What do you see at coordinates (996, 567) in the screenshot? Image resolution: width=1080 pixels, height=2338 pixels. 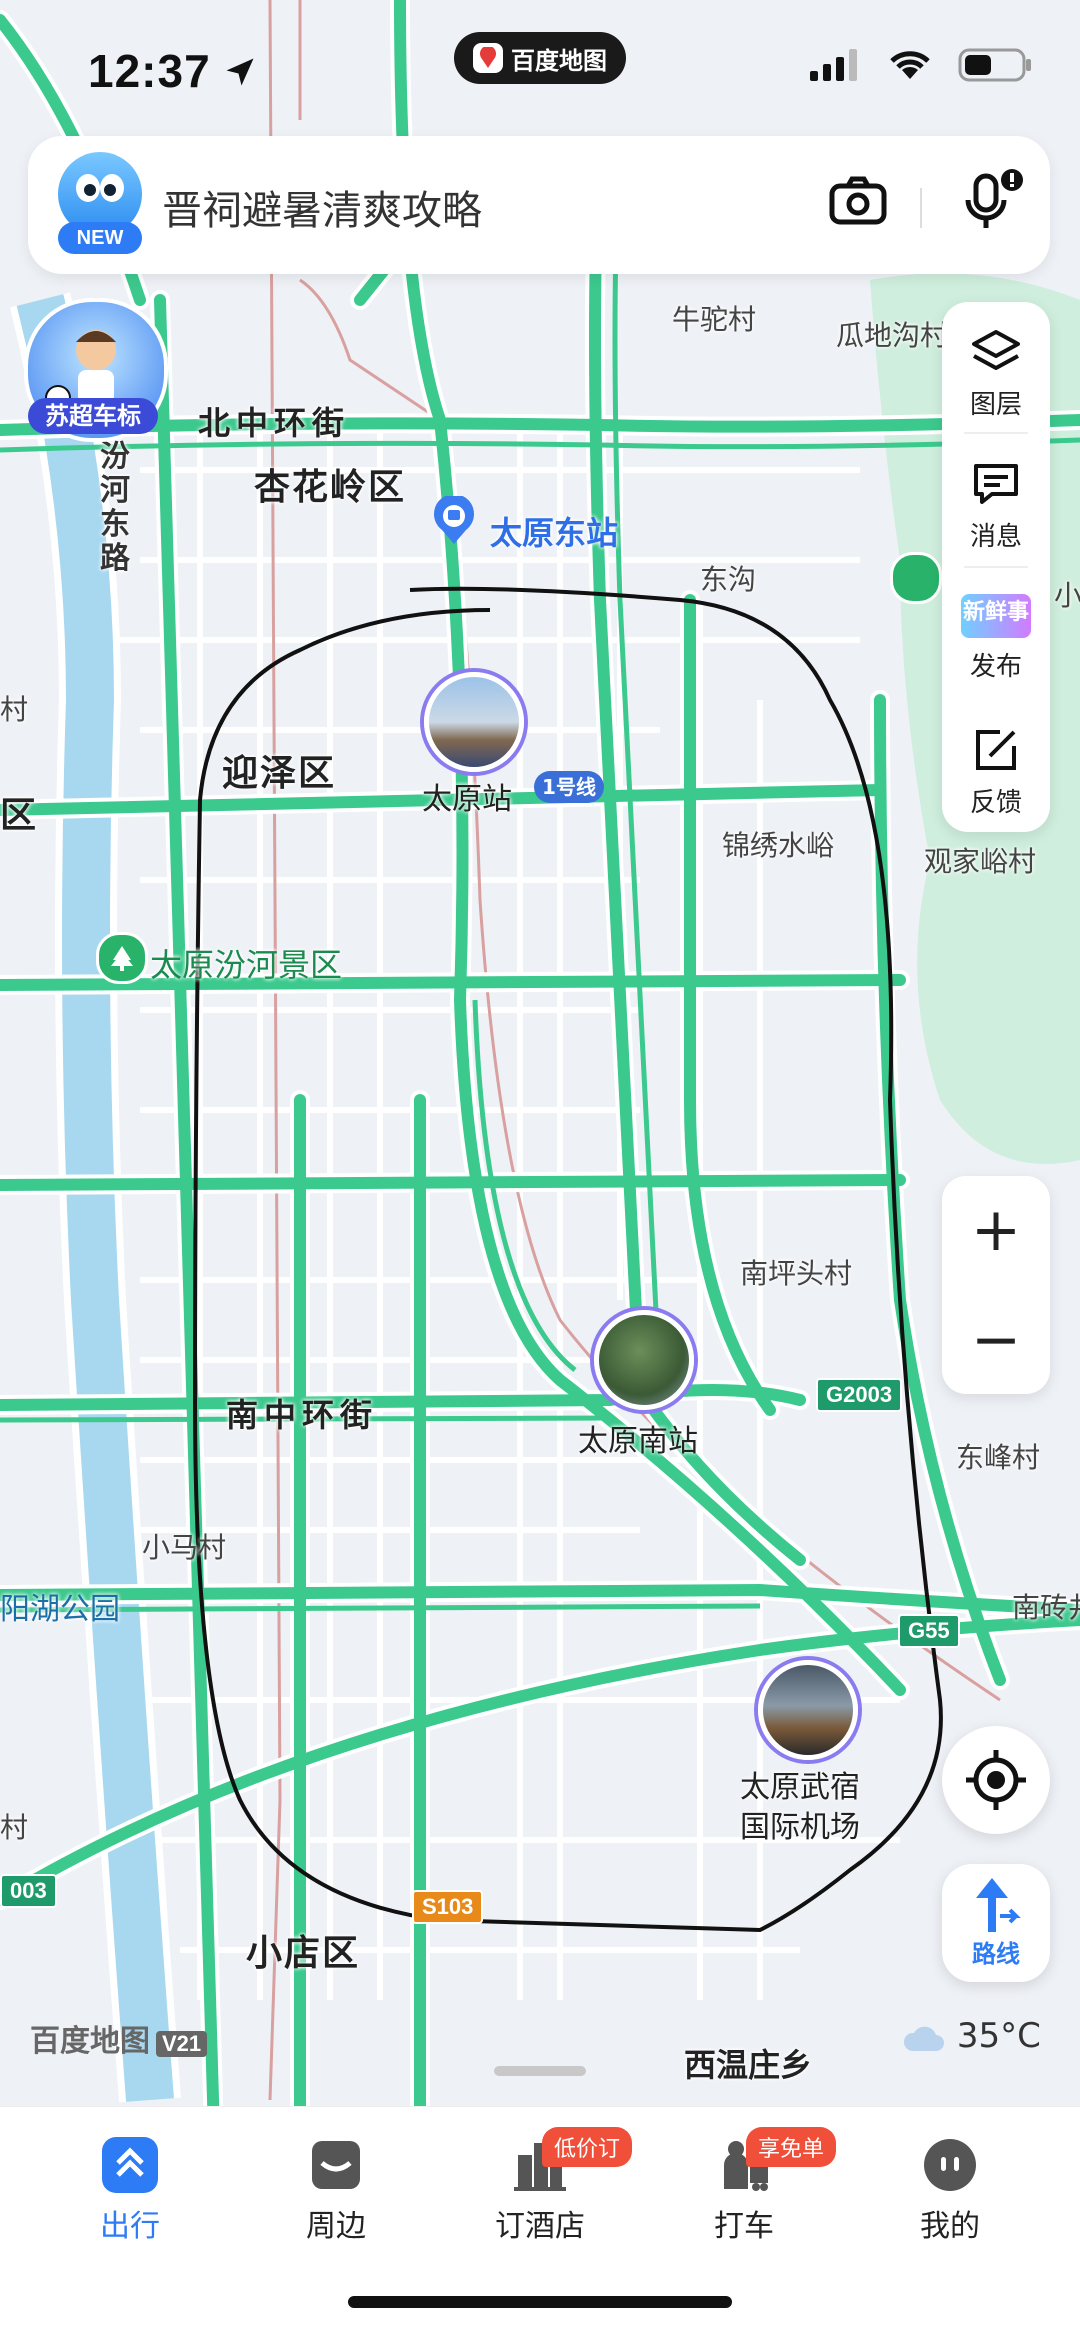 I see `map-tools-panel: 图层 消息 新鲜事 发布 反馈` at bounding box center [996, 567].